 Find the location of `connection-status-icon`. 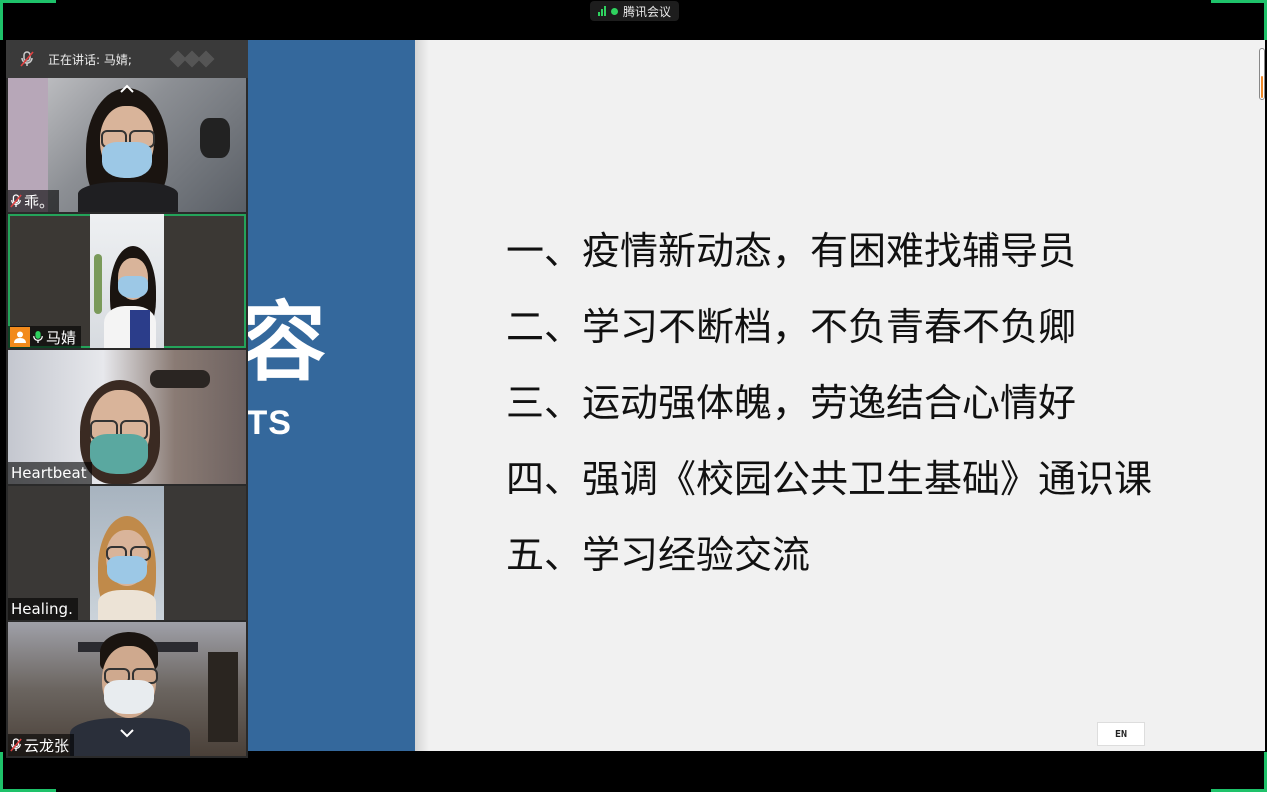

connection-status-icon is located at coordinates (614, 11).